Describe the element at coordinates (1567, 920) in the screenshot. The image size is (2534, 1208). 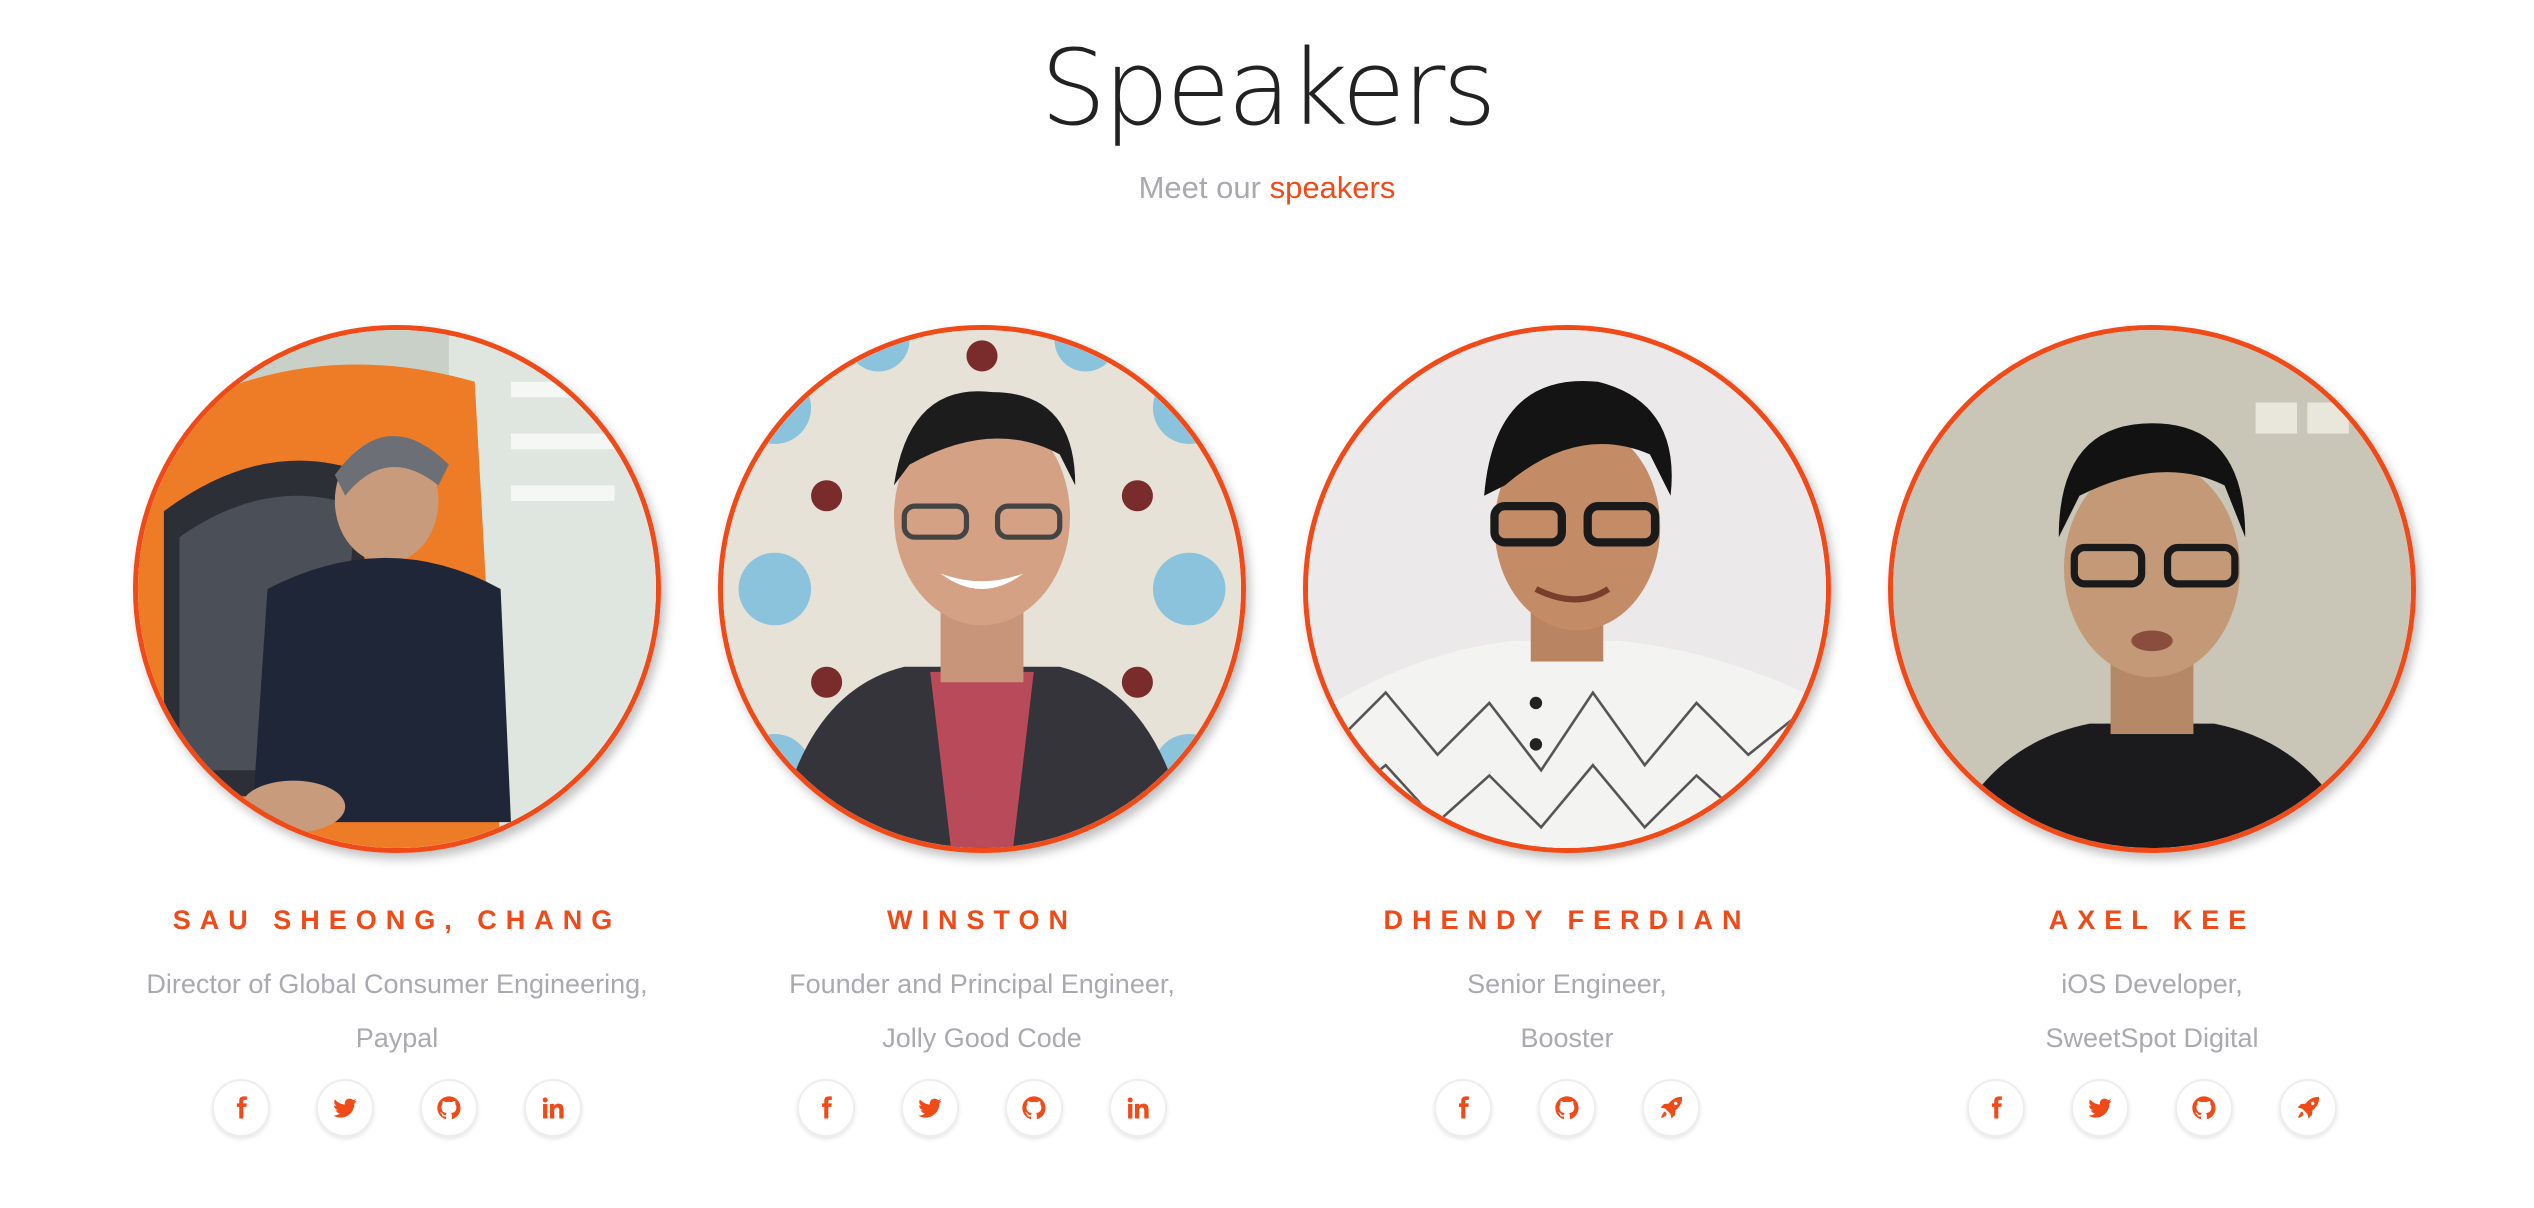
I see `speaker-name: DHENDY FERDIAN` at that location.